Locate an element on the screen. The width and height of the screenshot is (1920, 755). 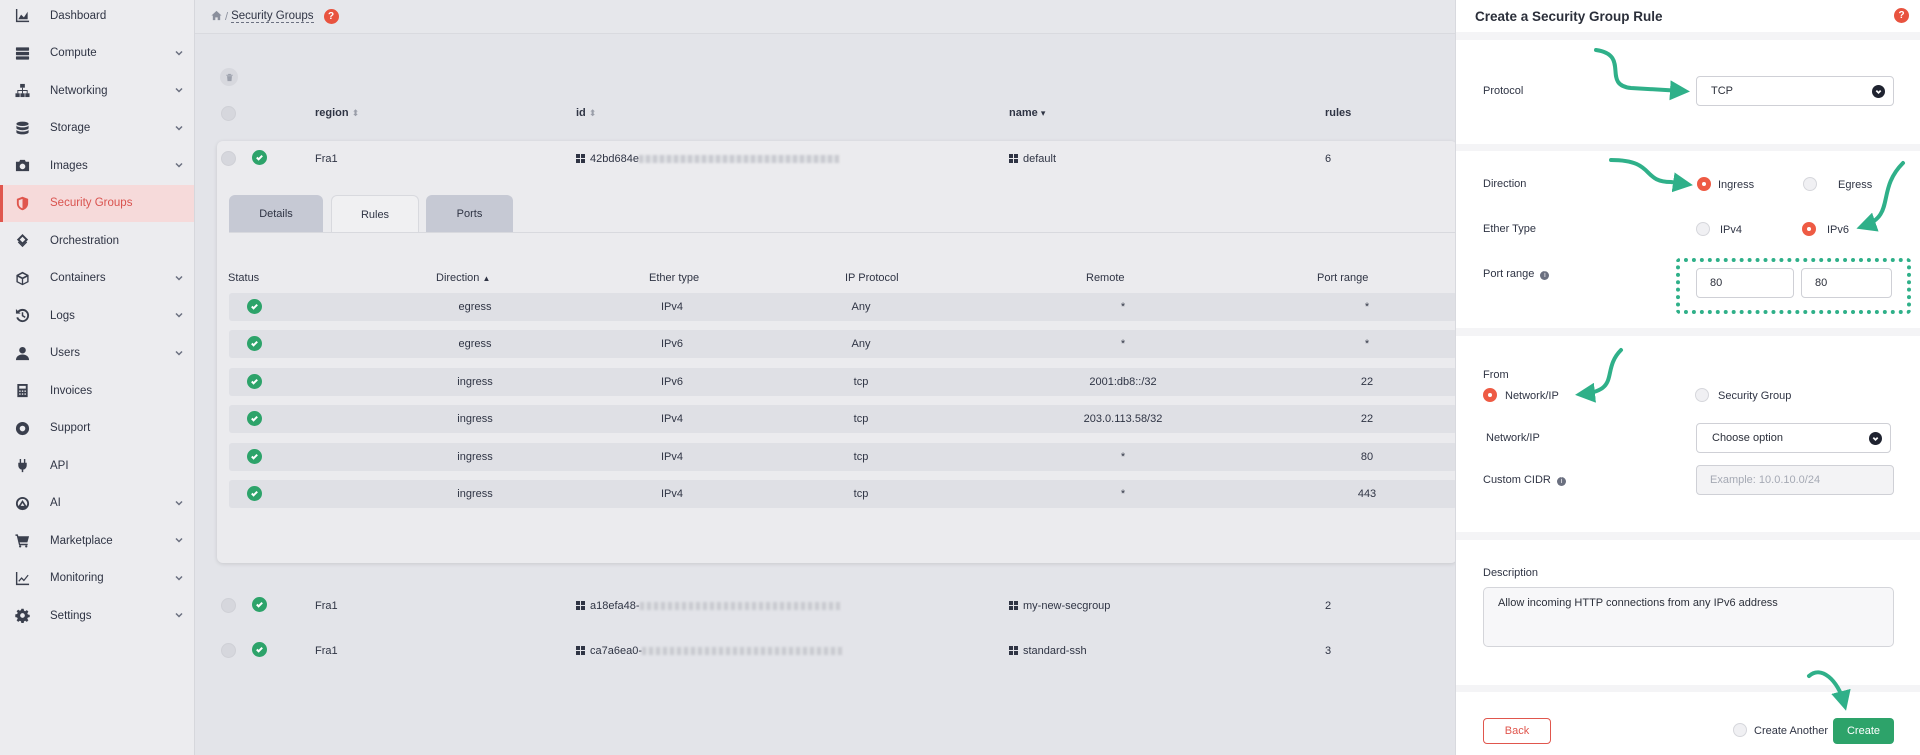
sort-asc-icon: ▲ is located at coordinates (486, 278).